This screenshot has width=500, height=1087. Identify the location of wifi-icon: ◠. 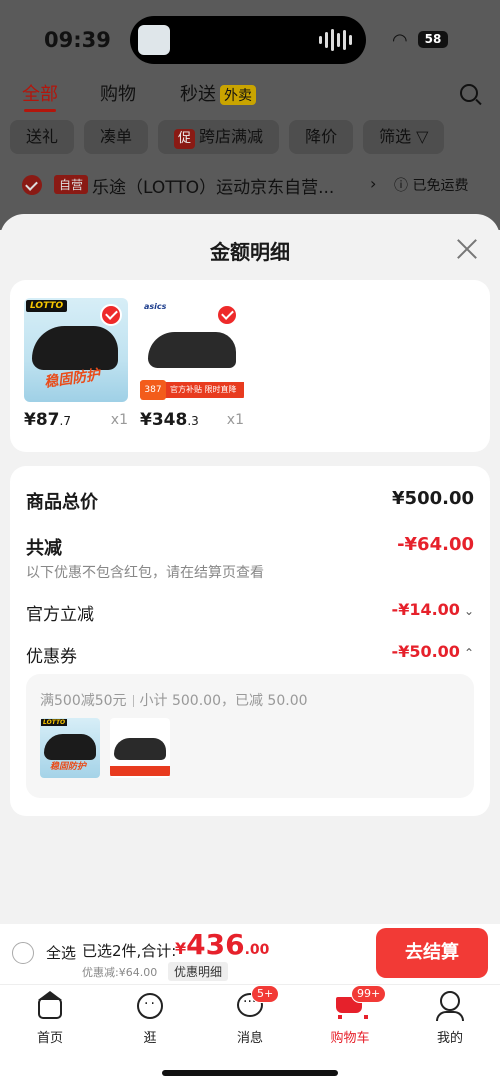
(400, 40).